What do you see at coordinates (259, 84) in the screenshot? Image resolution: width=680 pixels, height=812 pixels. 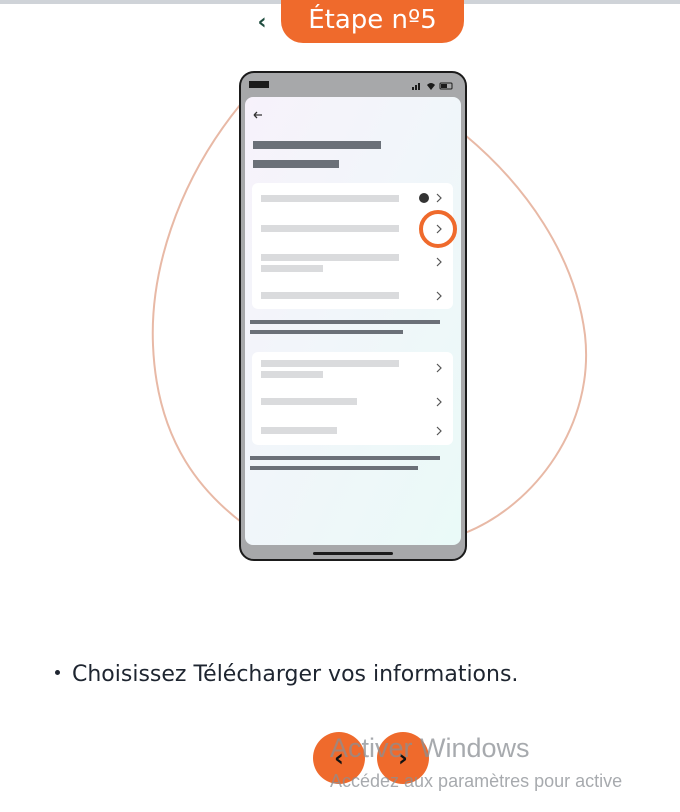 I see `status-time` at bounding box center [259, 84].